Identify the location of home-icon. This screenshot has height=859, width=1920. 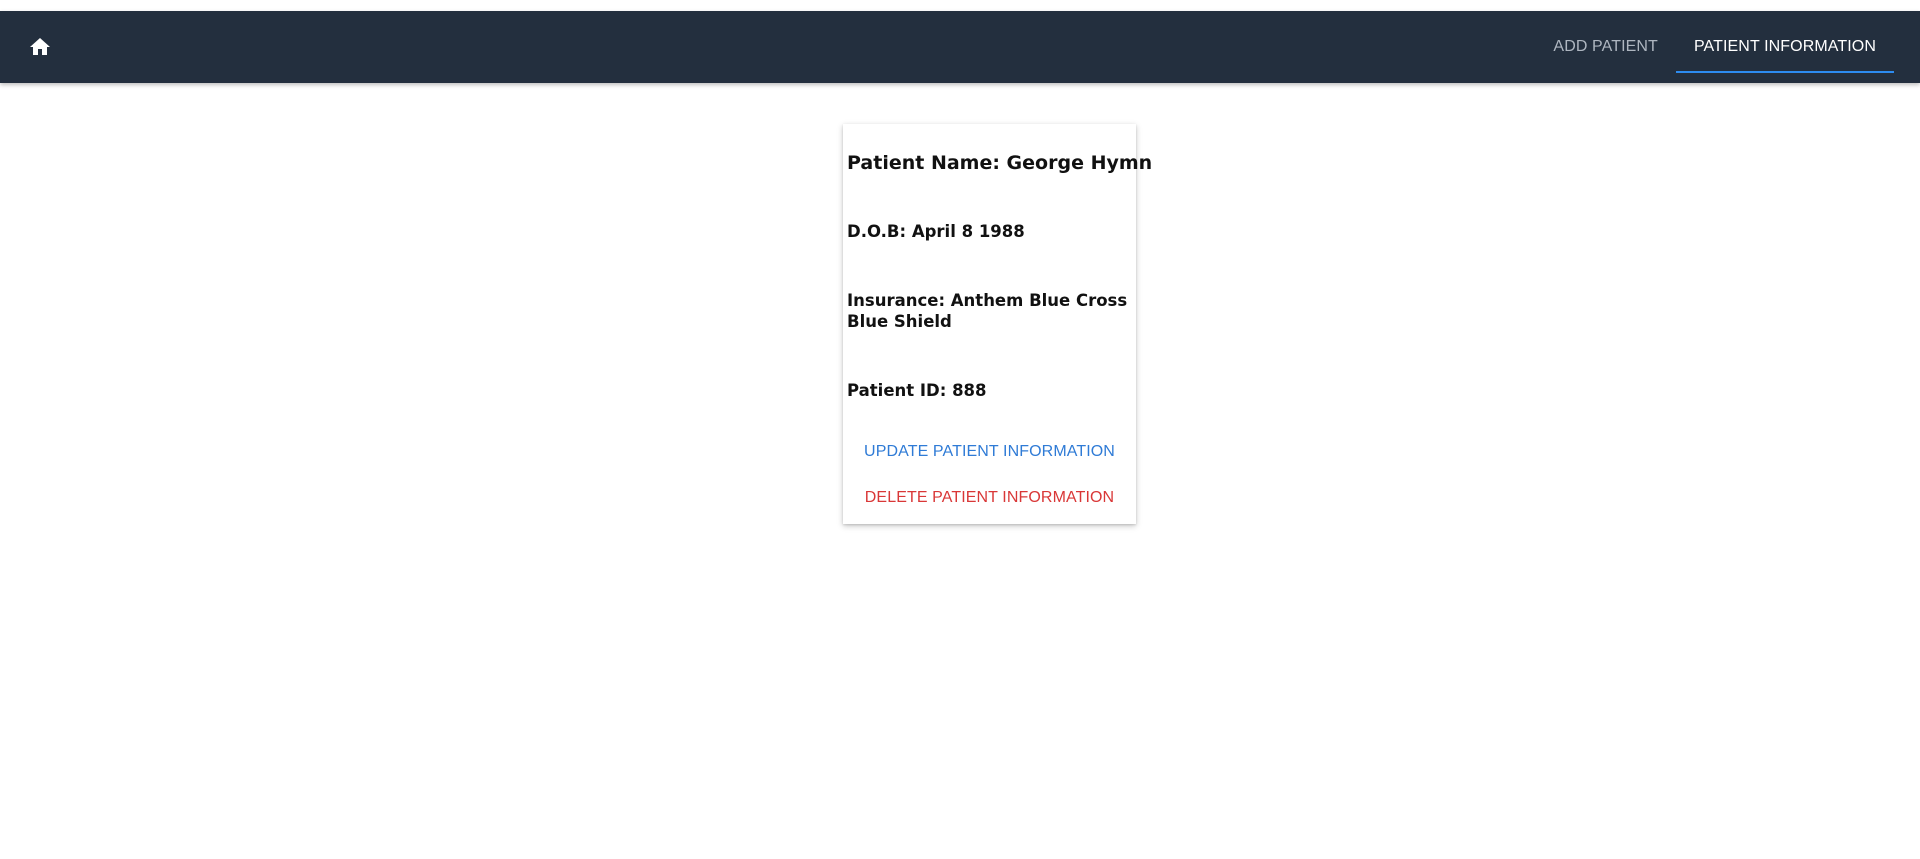
(40, 47).